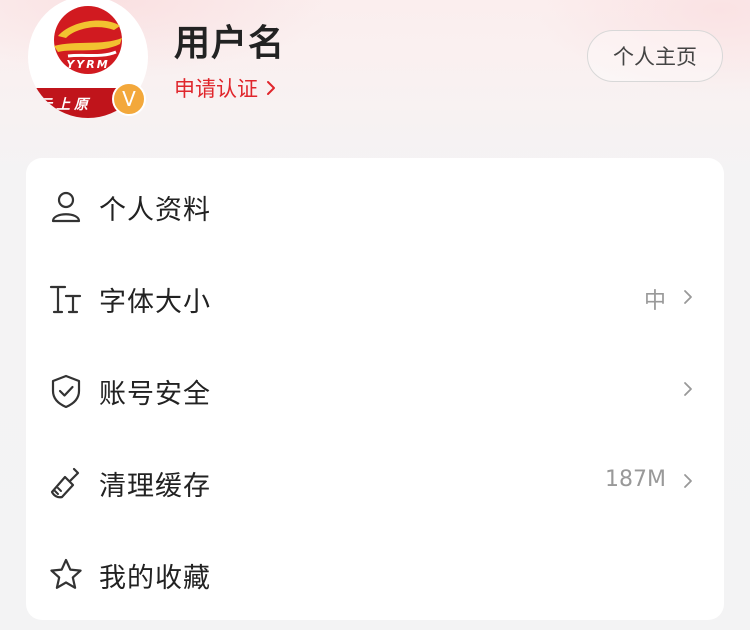 The height and width of the screenshot is (630, 750). Describe the element at coordinates (66, 207) in the screenshot. I see `user-icon` at that location.